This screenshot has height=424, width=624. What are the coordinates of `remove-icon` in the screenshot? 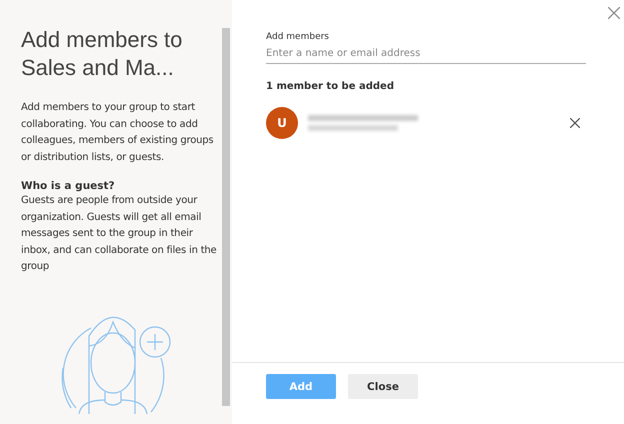 It's located at (575, 123).